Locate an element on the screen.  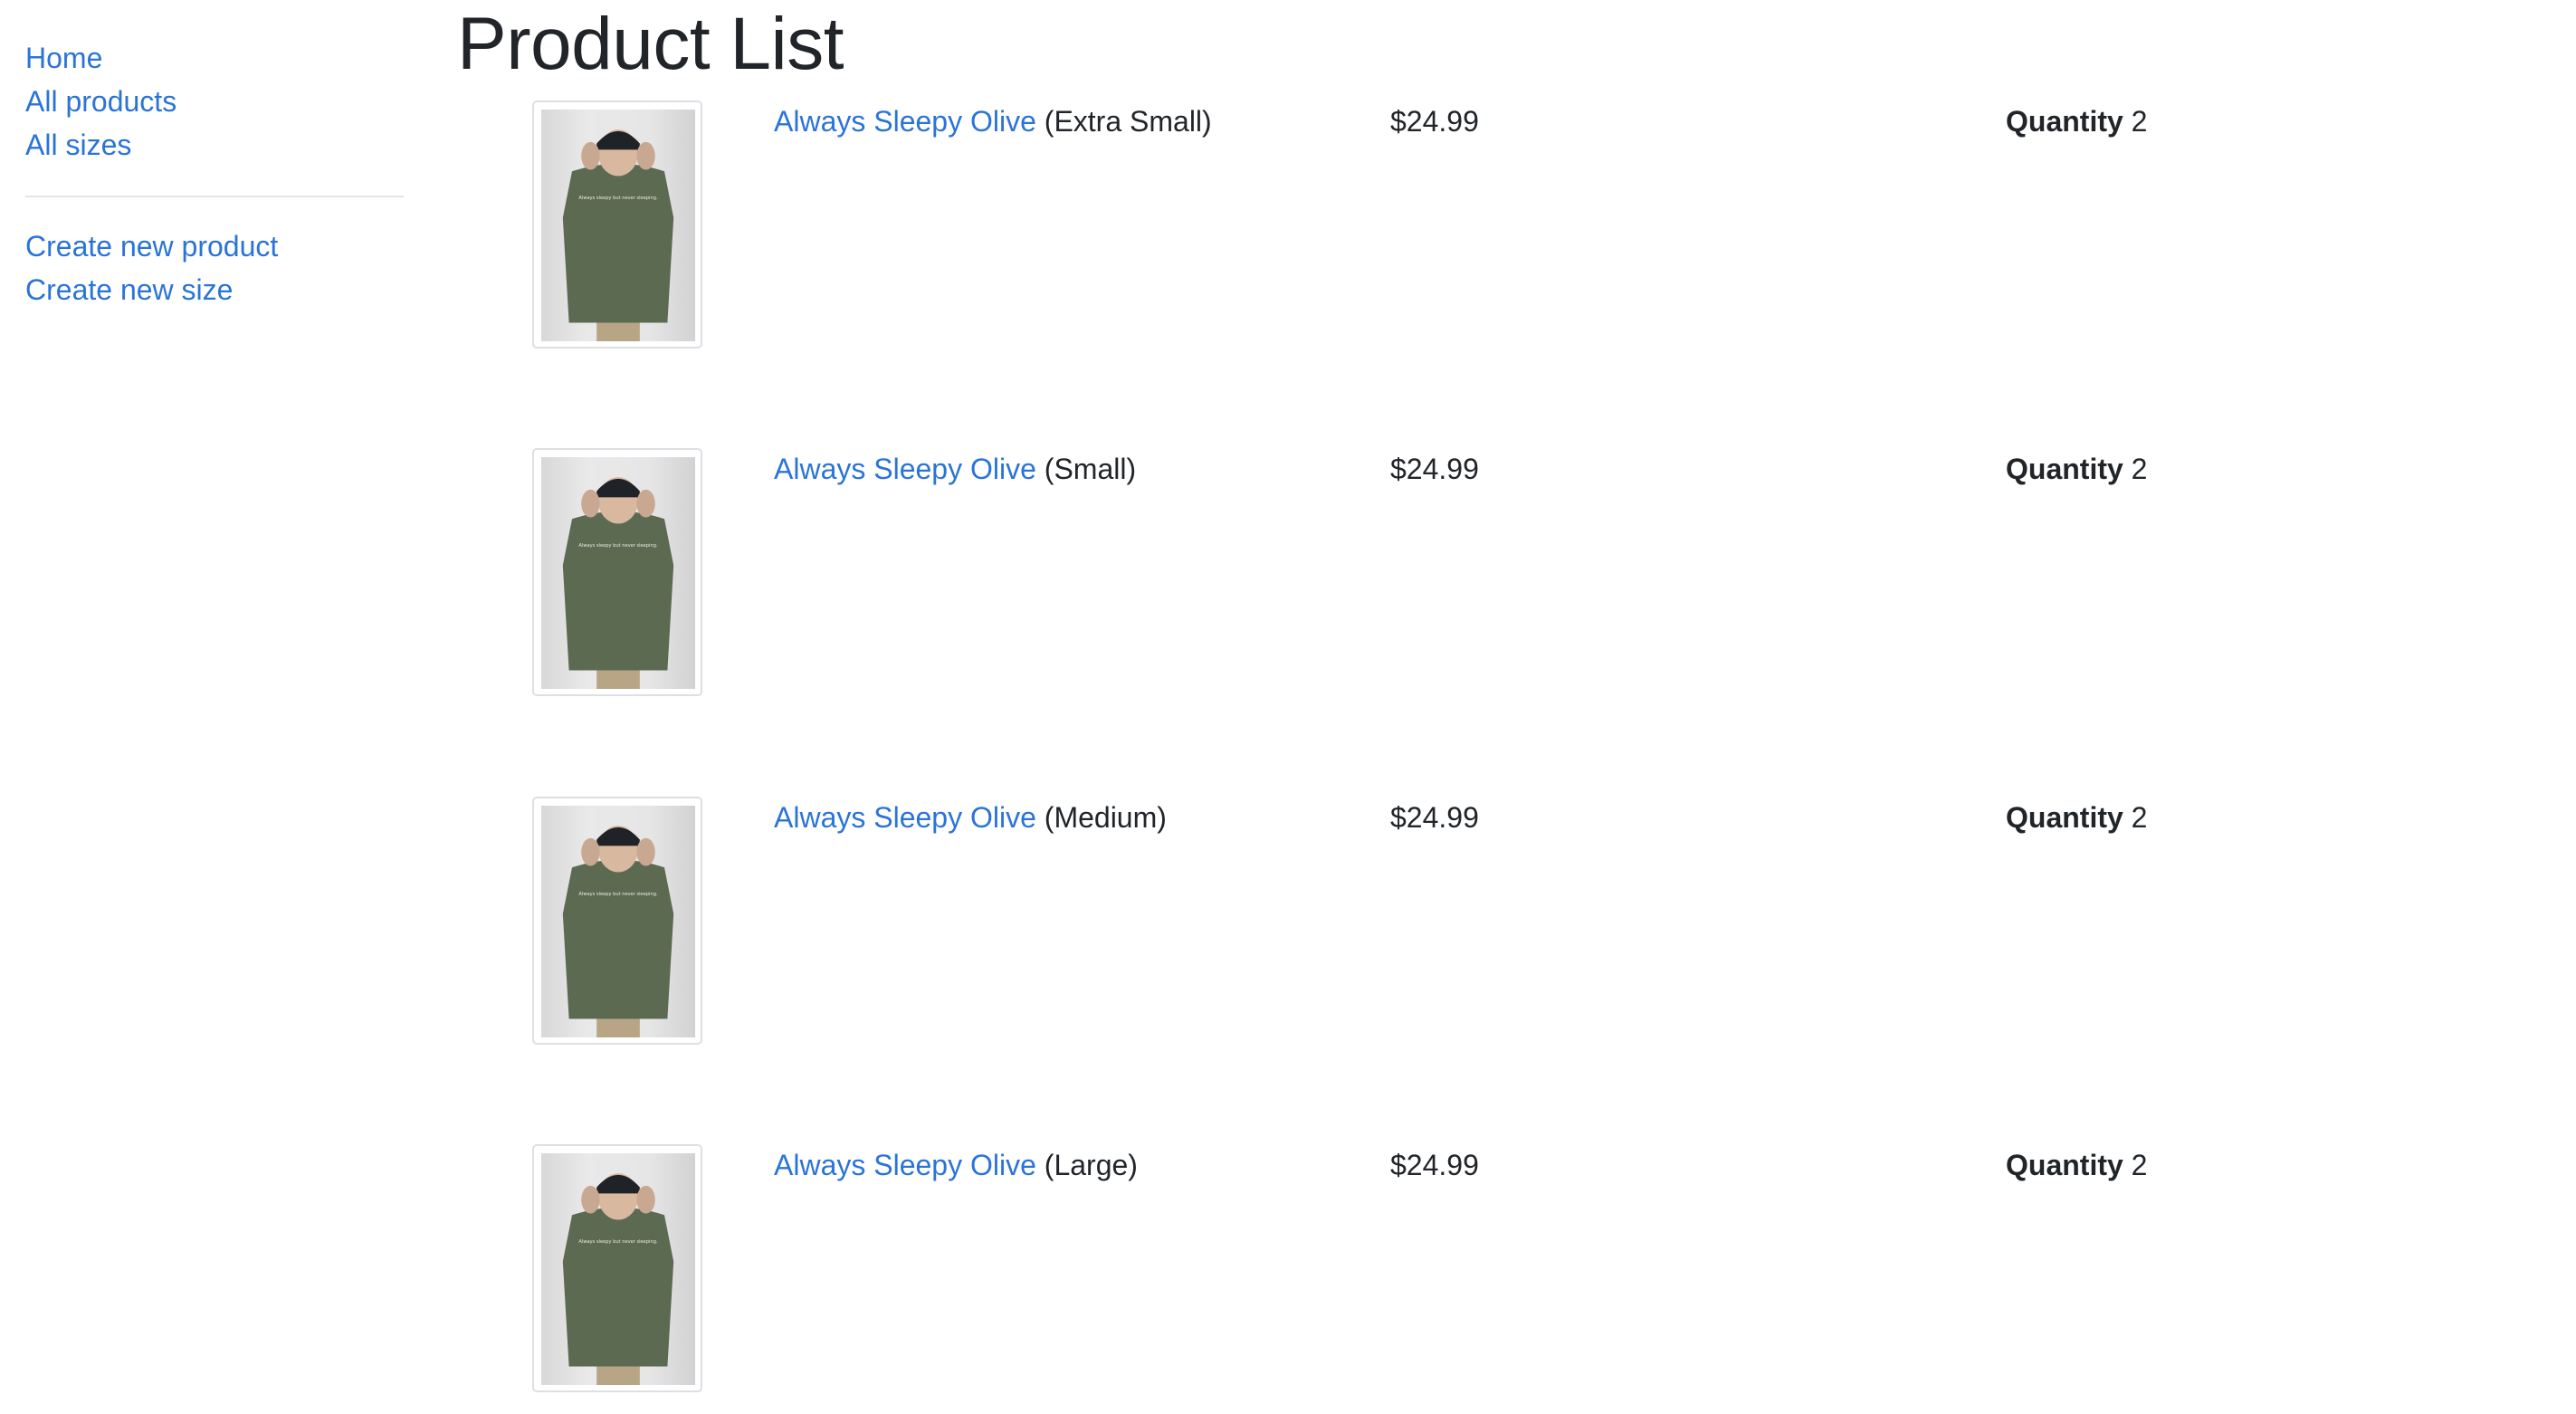
product-name: Always Sleepy Olive (Extra Small) is located at coordinates (993, 121).